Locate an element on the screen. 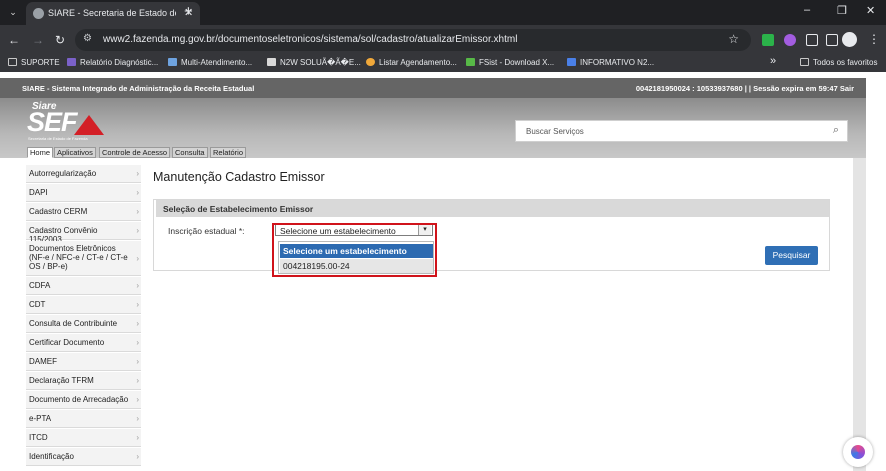  pesquisar-button: Pesquisar is located at coordinates (791, 255).